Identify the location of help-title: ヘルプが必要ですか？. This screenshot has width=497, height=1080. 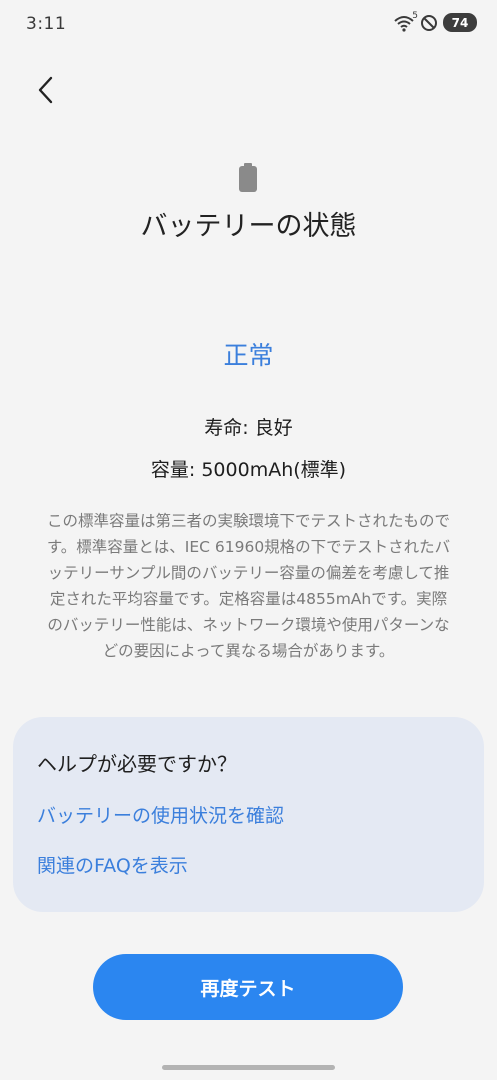
(137, 764).